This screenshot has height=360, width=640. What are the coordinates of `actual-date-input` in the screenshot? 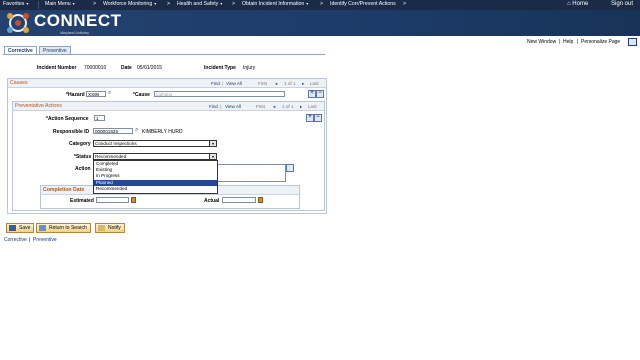 It's located at (239, 200).